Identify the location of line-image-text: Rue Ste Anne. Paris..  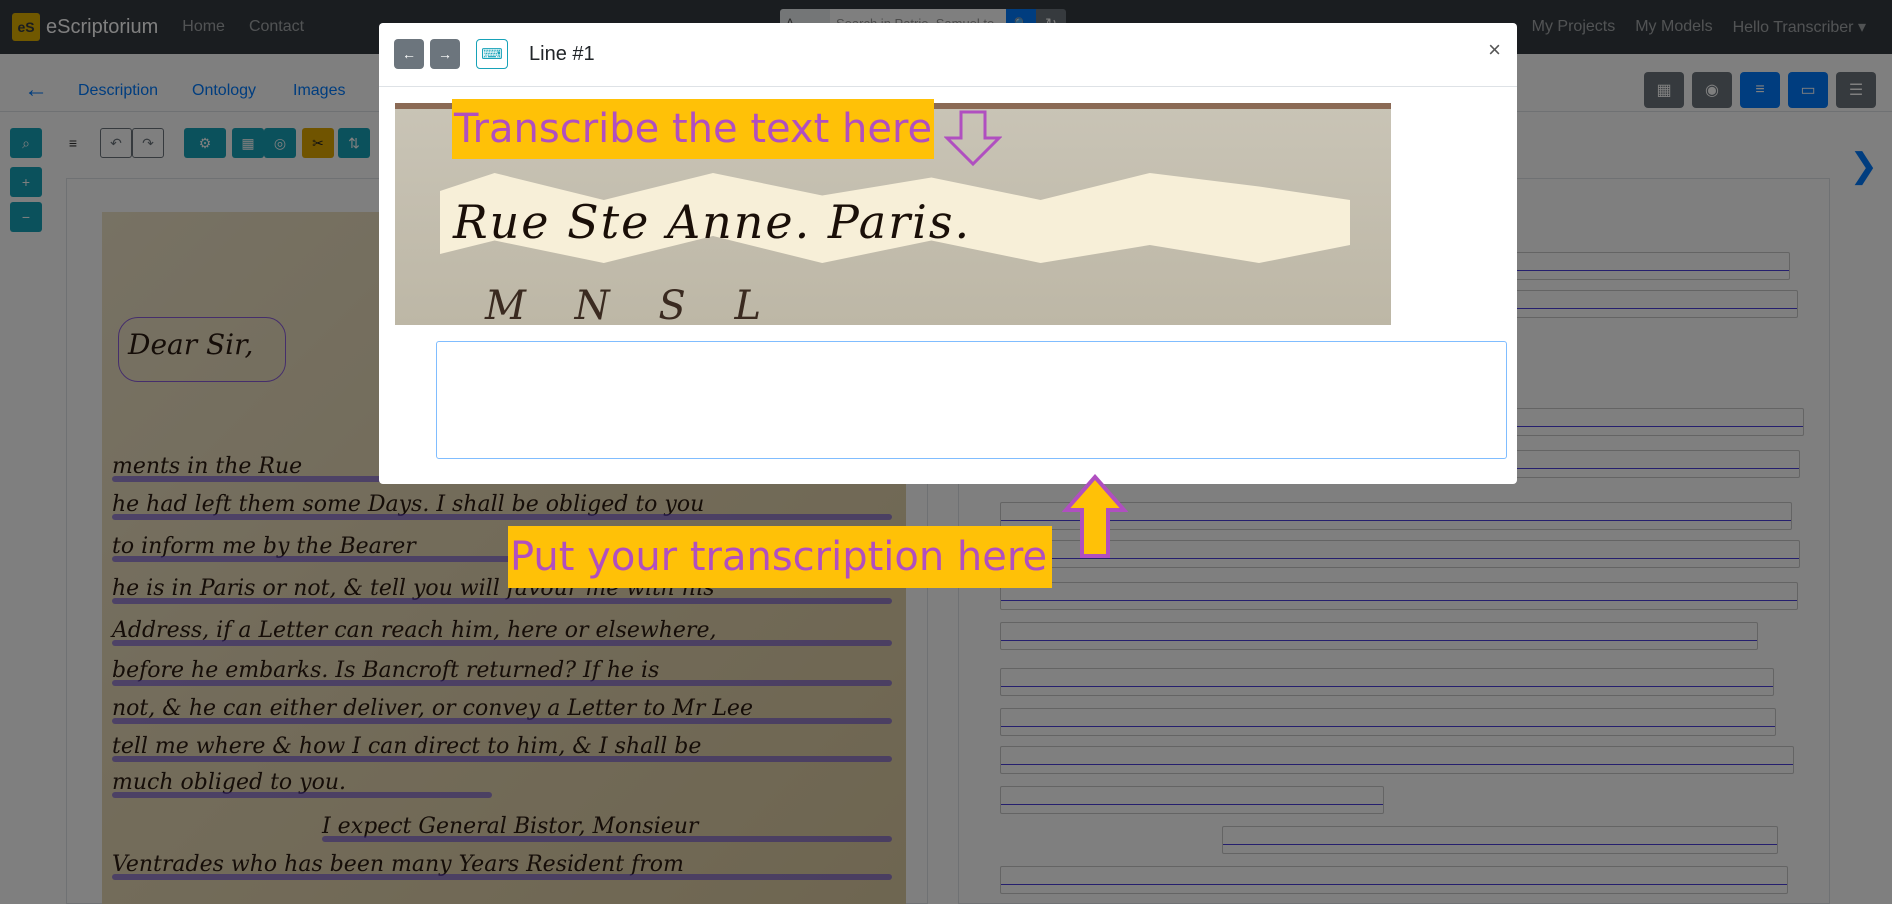
(712, 222).